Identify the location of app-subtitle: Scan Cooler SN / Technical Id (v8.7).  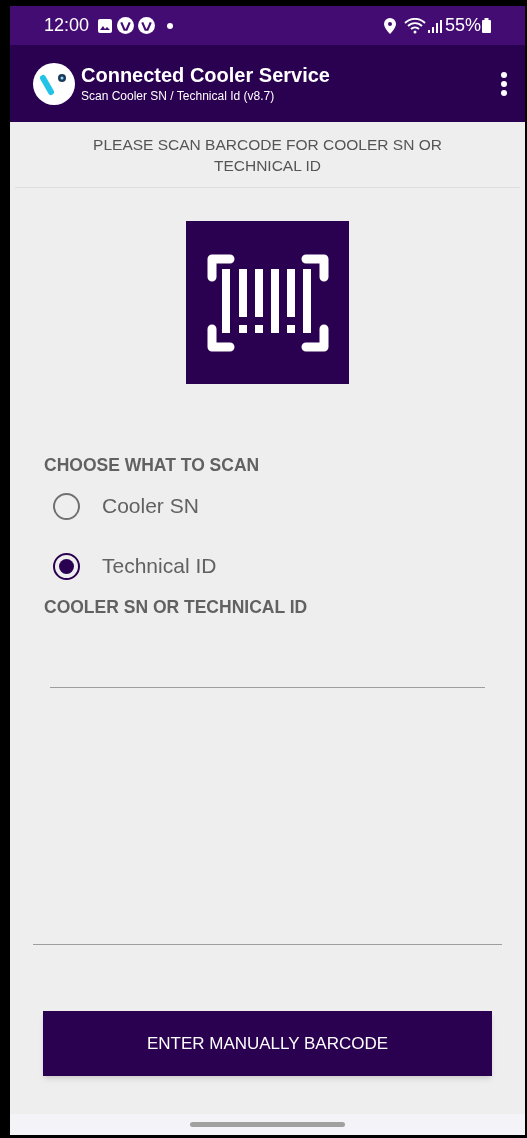
(178, 96).